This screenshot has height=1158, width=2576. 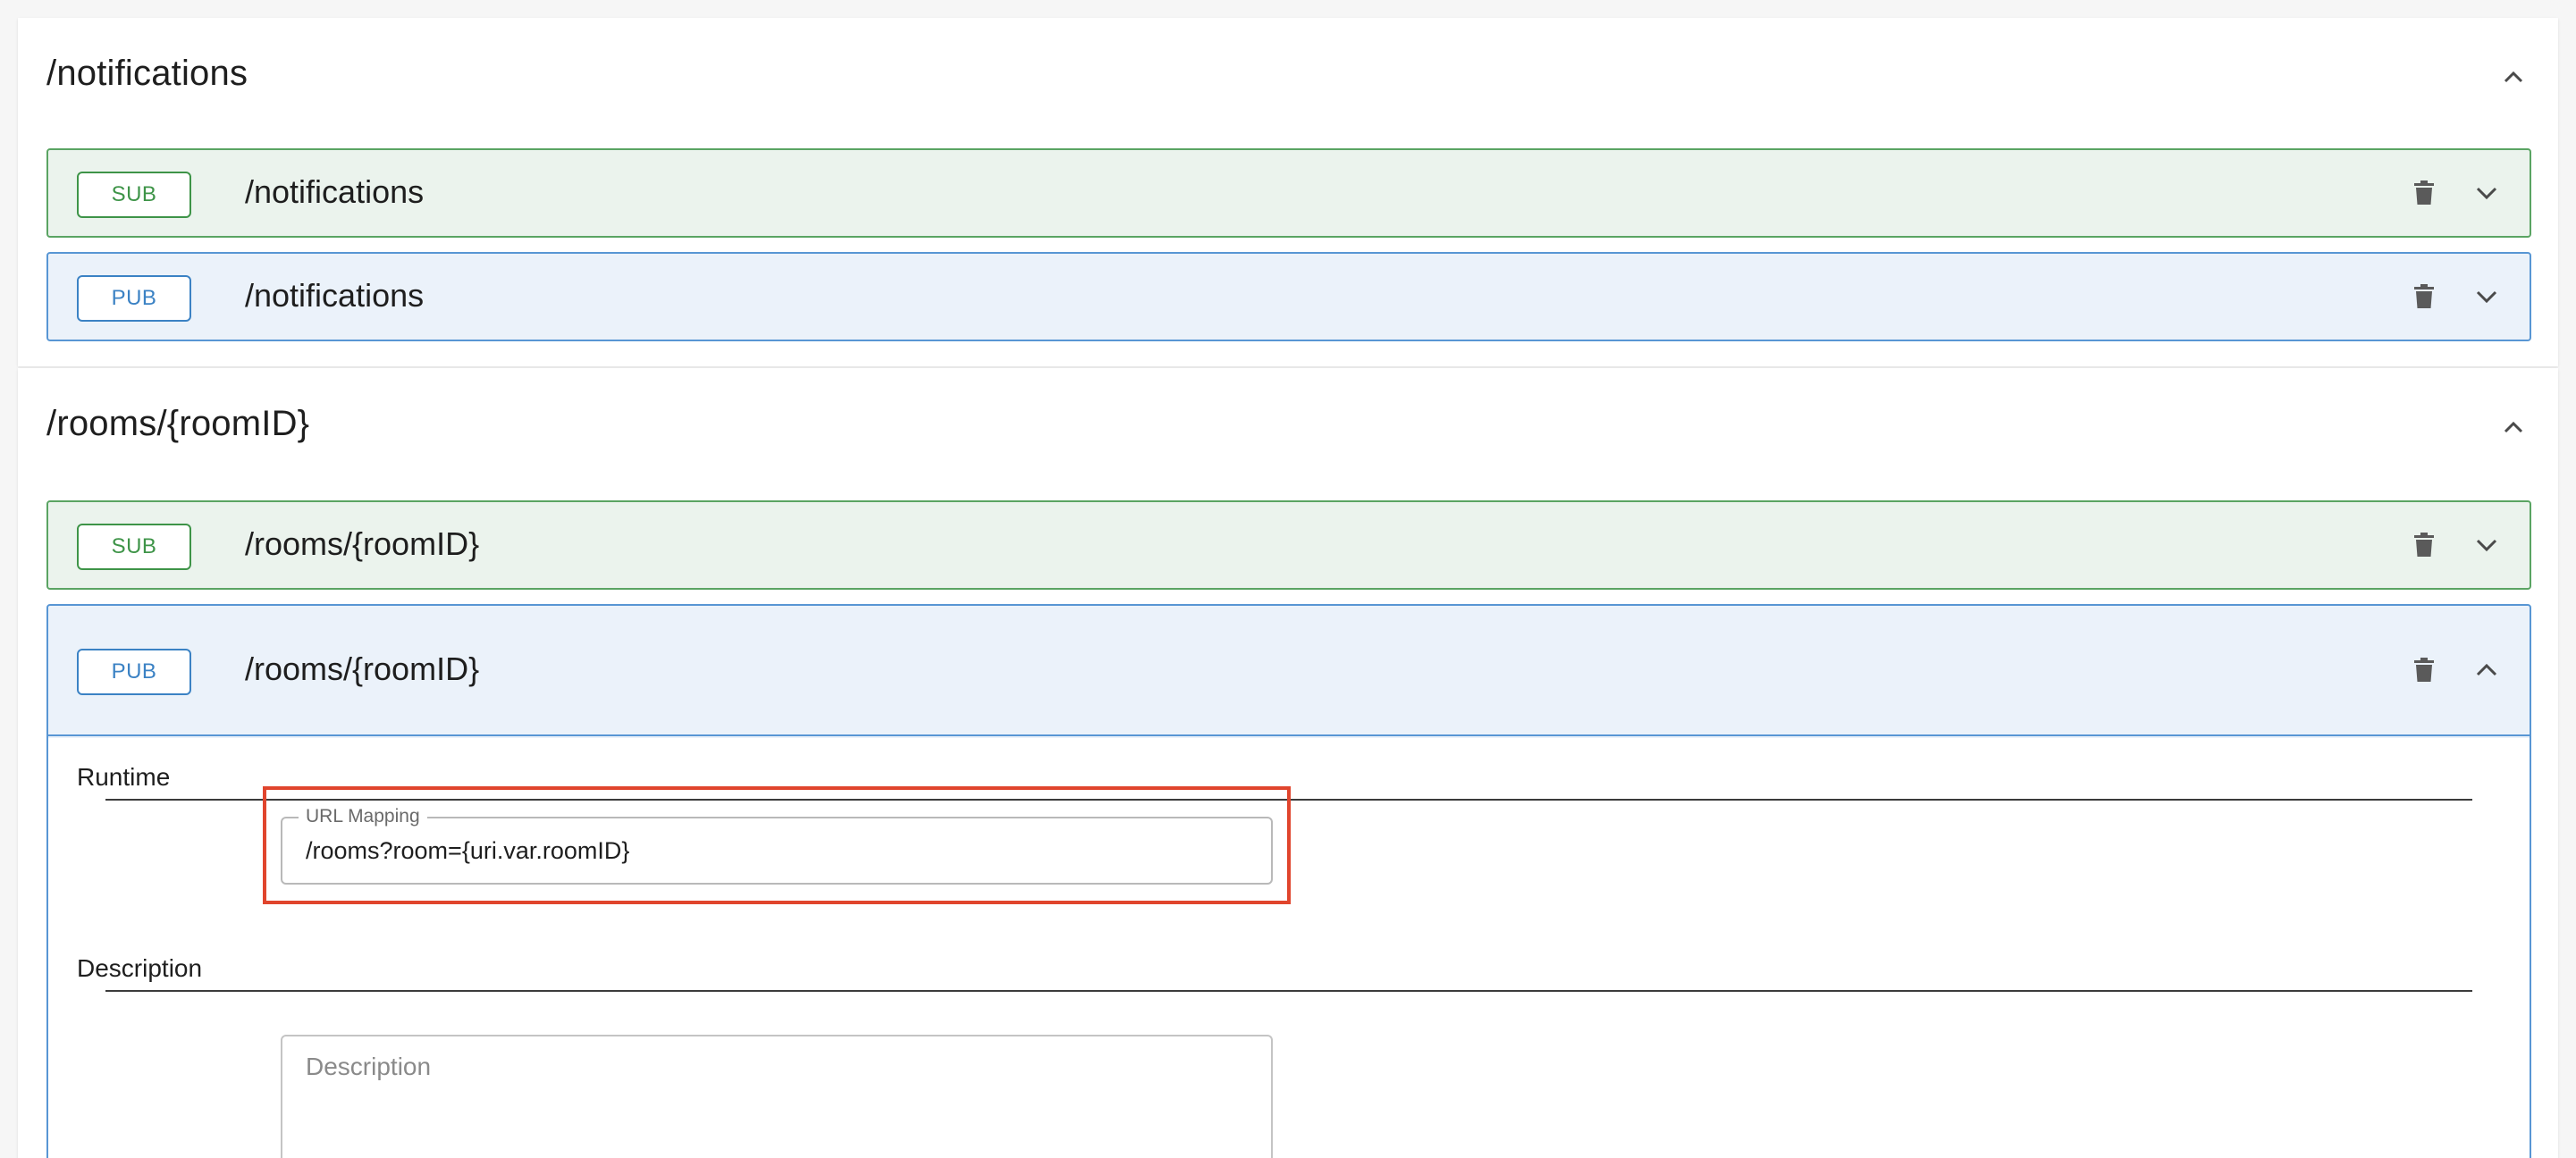 I want to click on url-mapping-field: URL Mapping, so click(x=777, y=845).